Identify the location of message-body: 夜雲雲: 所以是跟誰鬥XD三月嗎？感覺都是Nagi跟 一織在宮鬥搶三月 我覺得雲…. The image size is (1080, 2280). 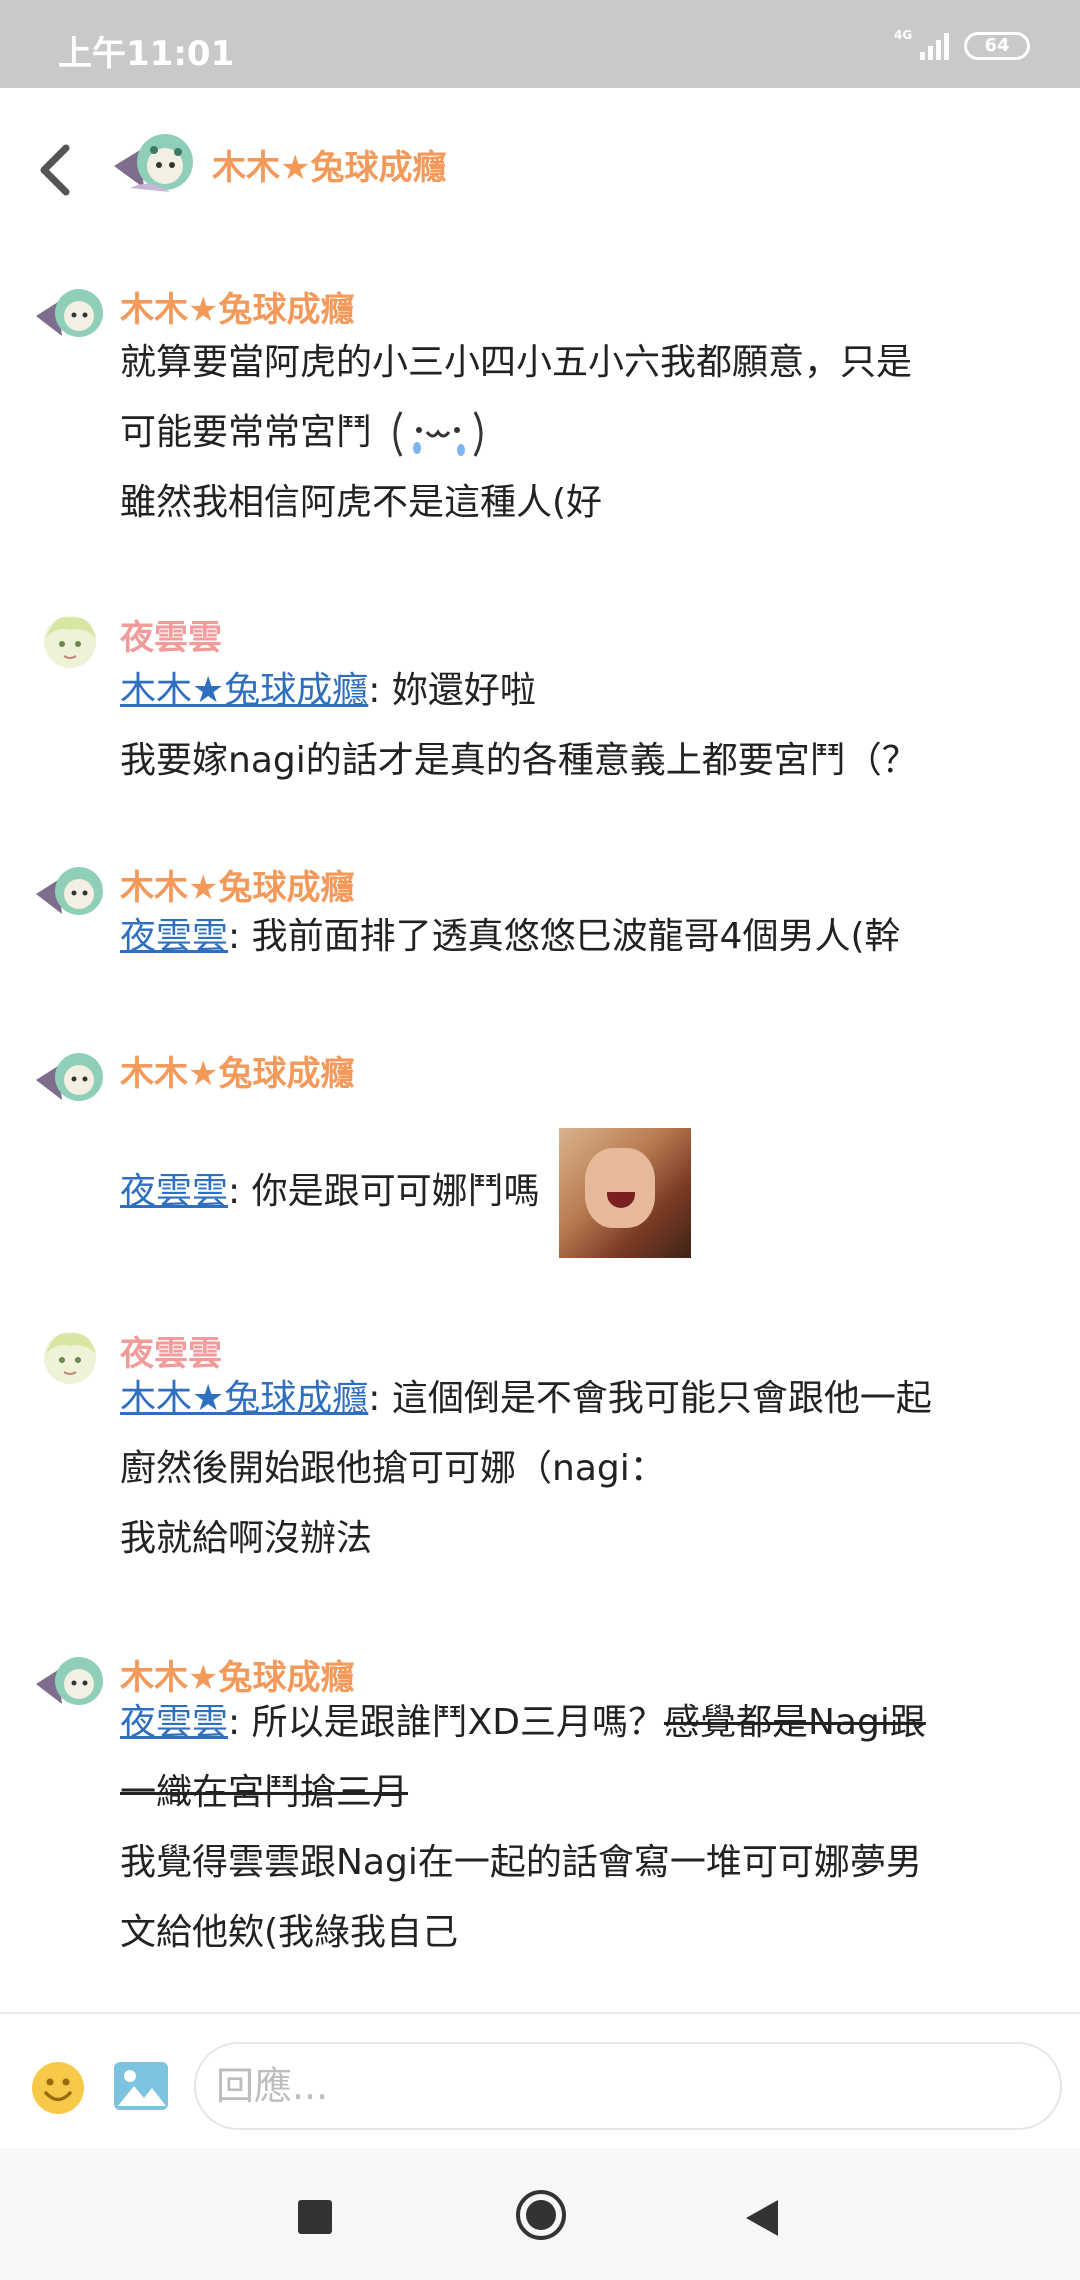
(585, 1828).